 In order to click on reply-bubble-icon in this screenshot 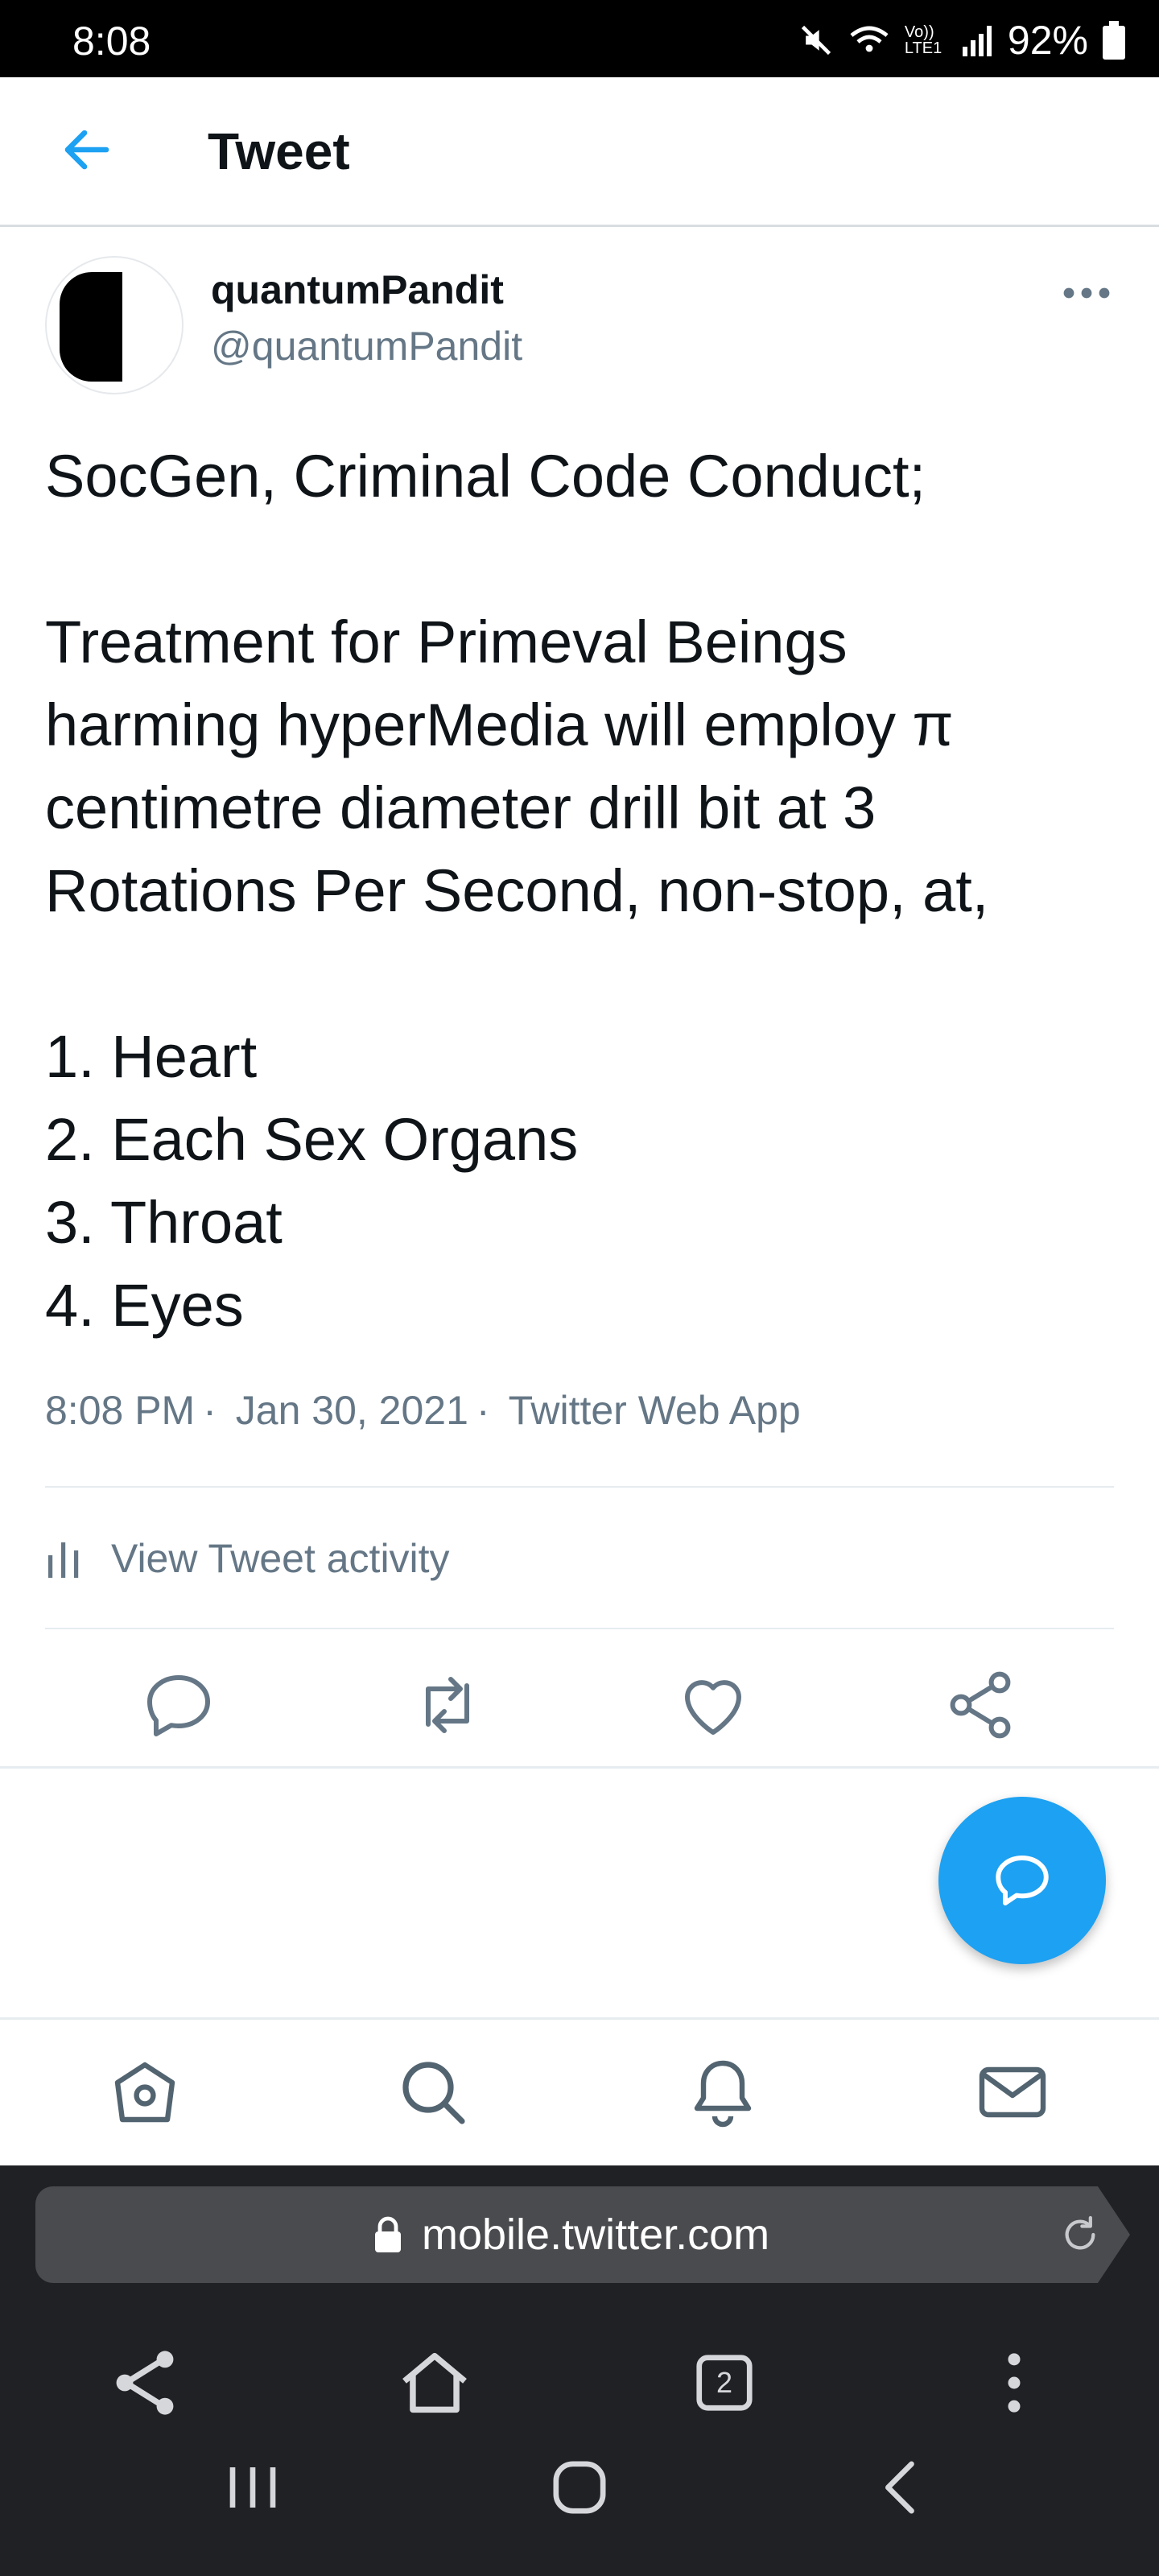, I will do `click(1022, 1880)`.